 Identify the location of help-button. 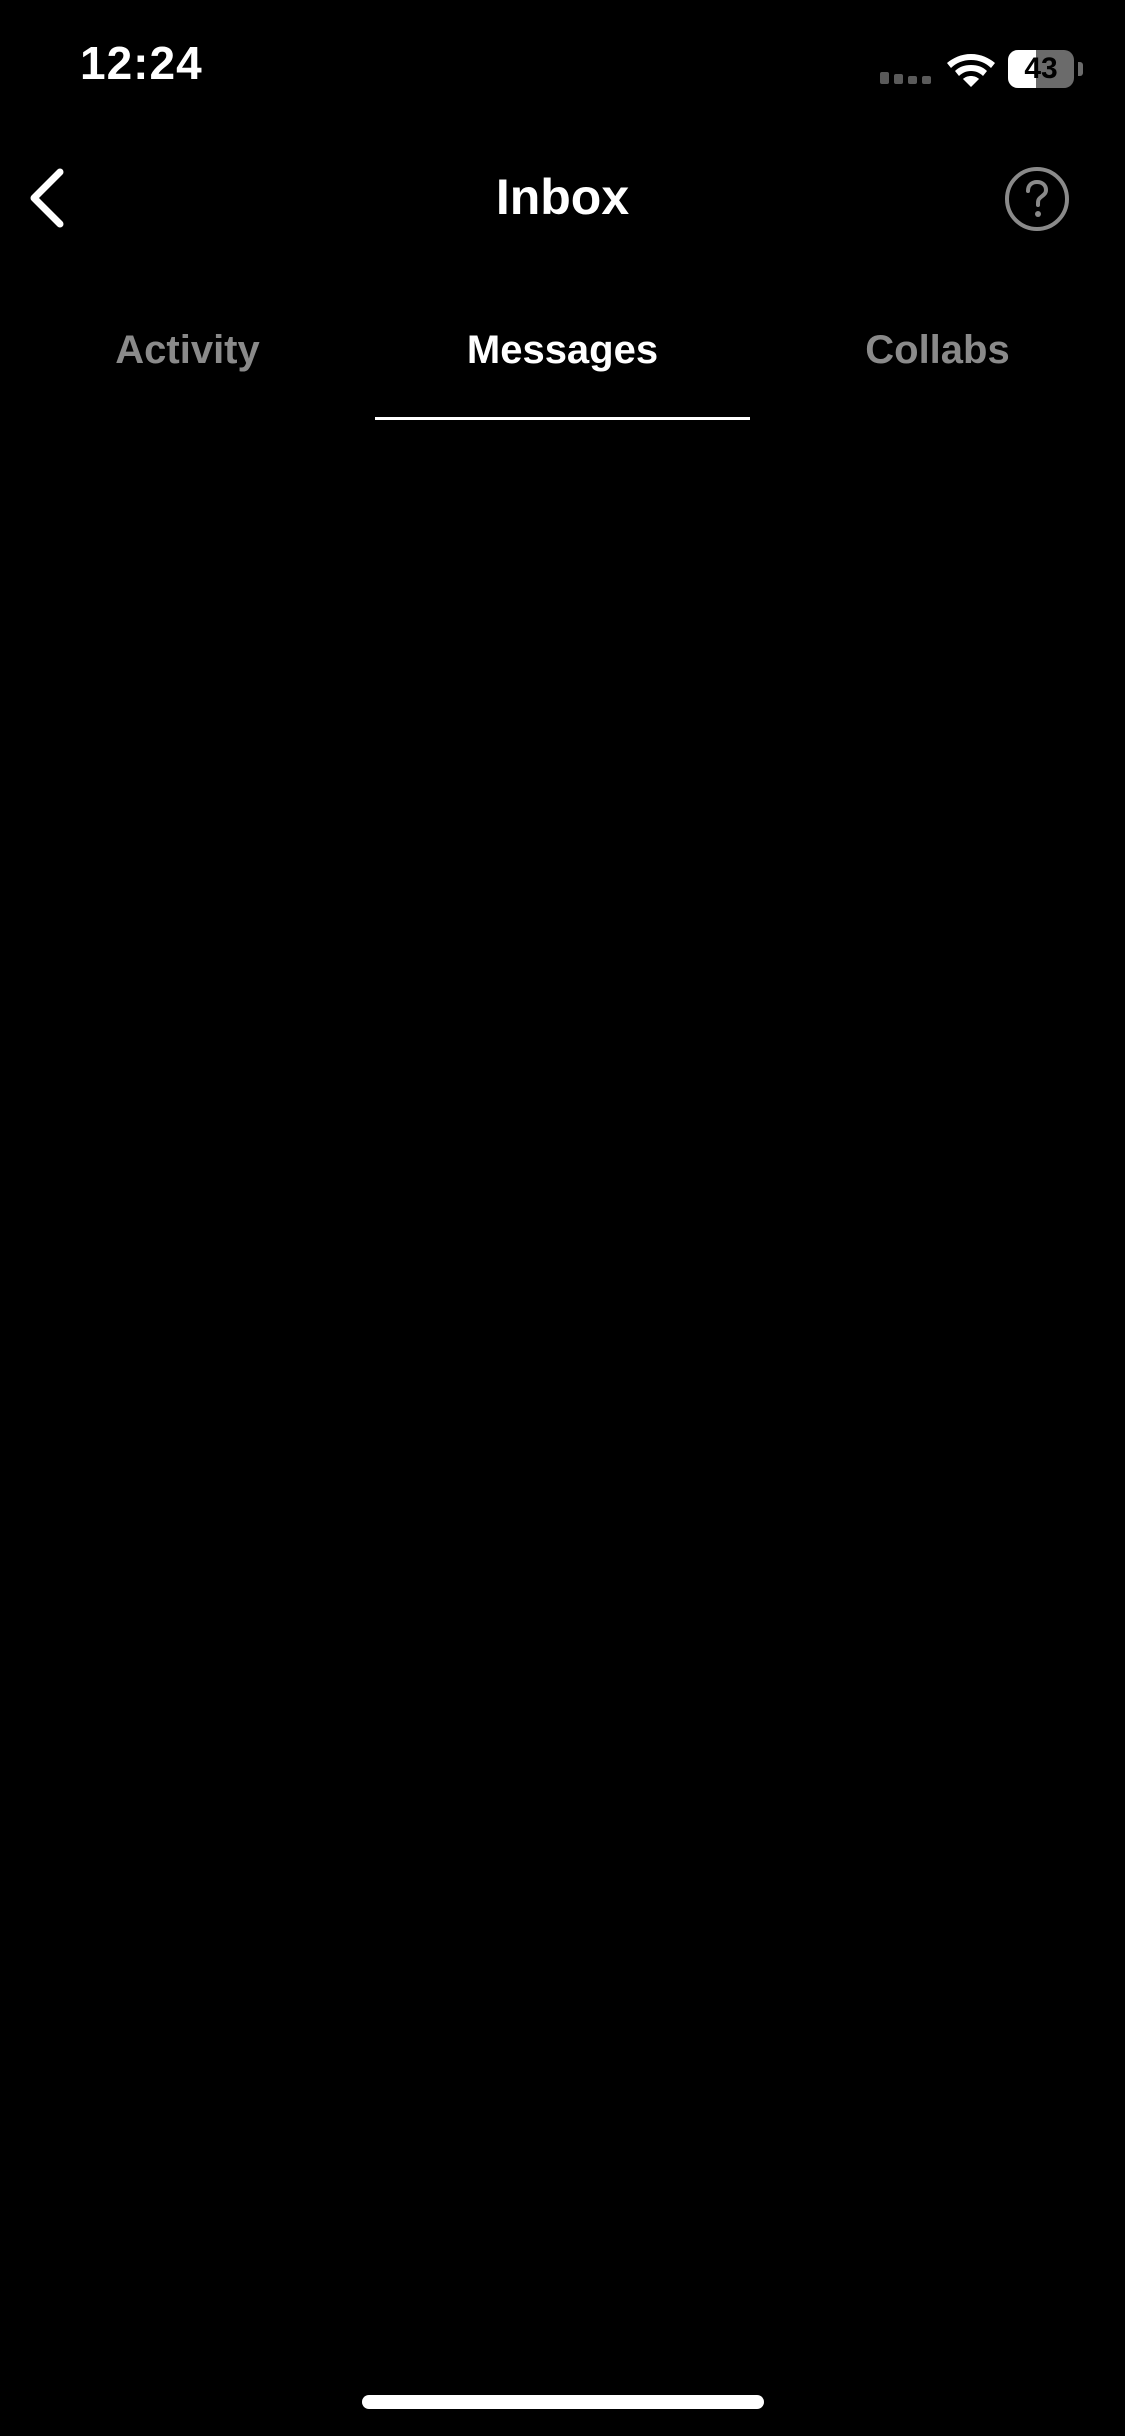
(1037, 199).